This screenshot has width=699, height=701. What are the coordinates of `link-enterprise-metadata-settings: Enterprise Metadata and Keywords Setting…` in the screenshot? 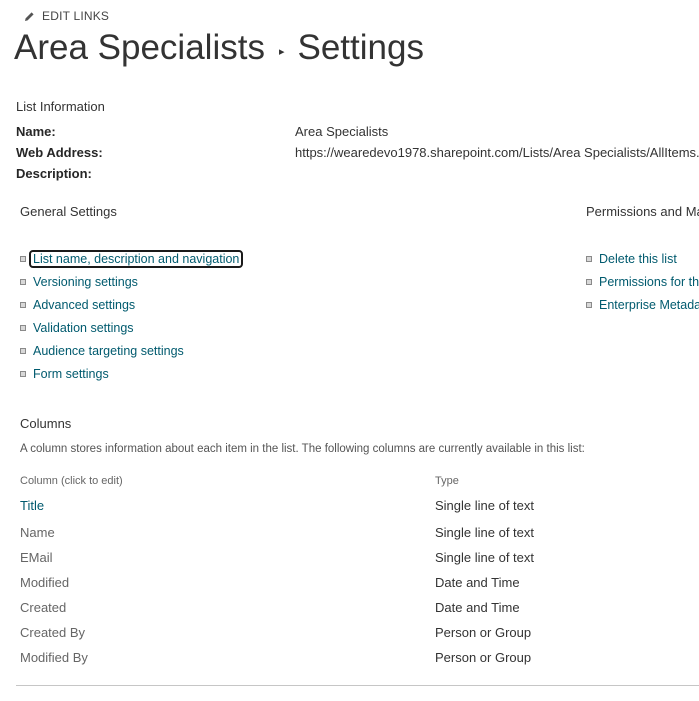 It's located at (642, 305).